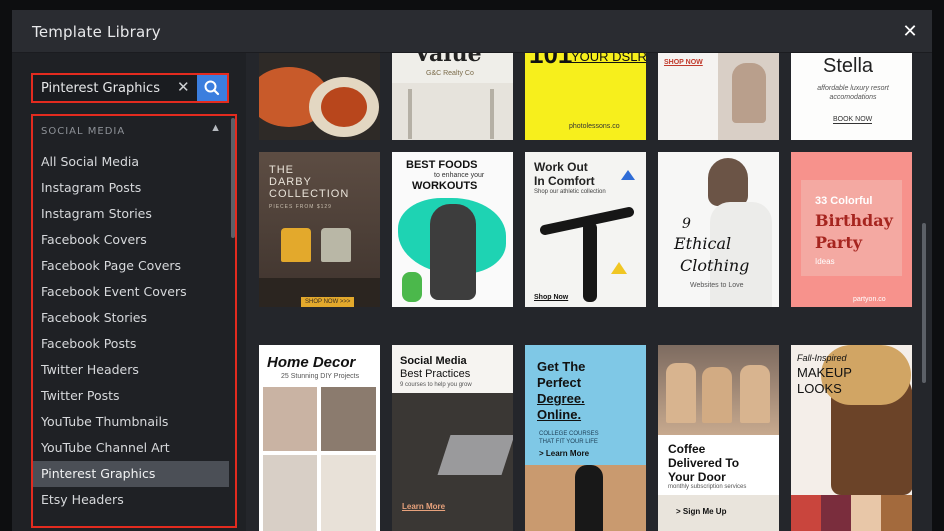  Describe the element at coordinates (848, 66) in the screenshot. I see `card-title: Stella` at that location.